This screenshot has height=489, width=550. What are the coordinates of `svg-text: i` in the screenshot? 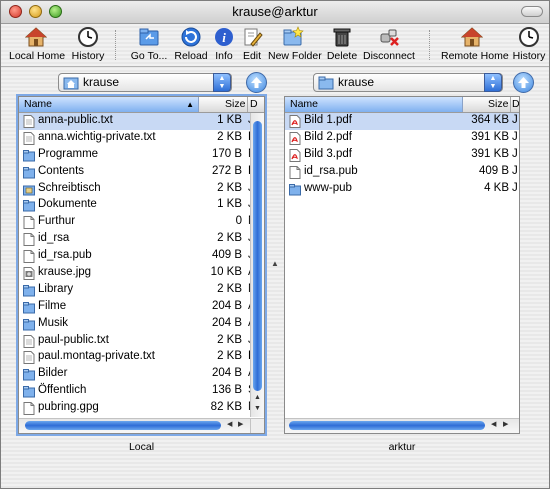 It's located at (224, 37).